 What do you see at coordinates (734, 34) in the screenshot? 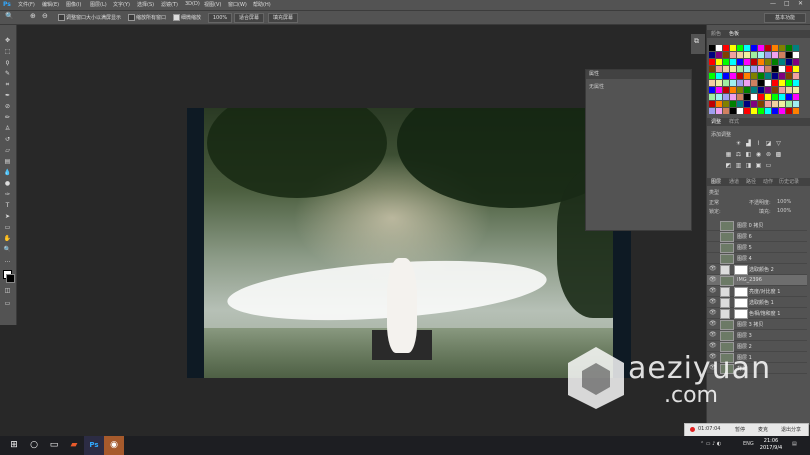
I see `tab-swatches: 色板` at bounding box center [734, 34].